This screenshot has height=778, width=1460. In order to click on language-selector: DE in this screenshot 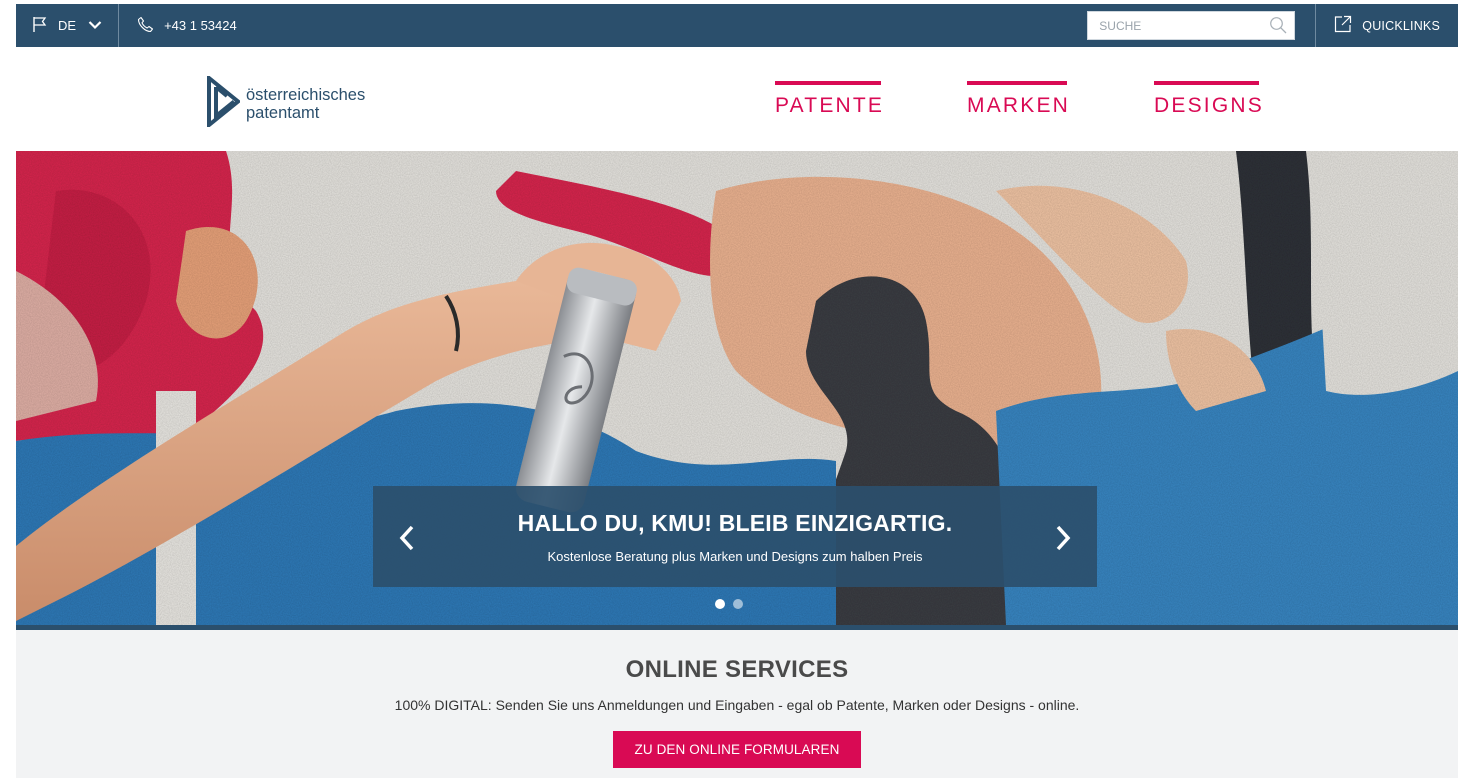, I will do `click(68, 25)`.